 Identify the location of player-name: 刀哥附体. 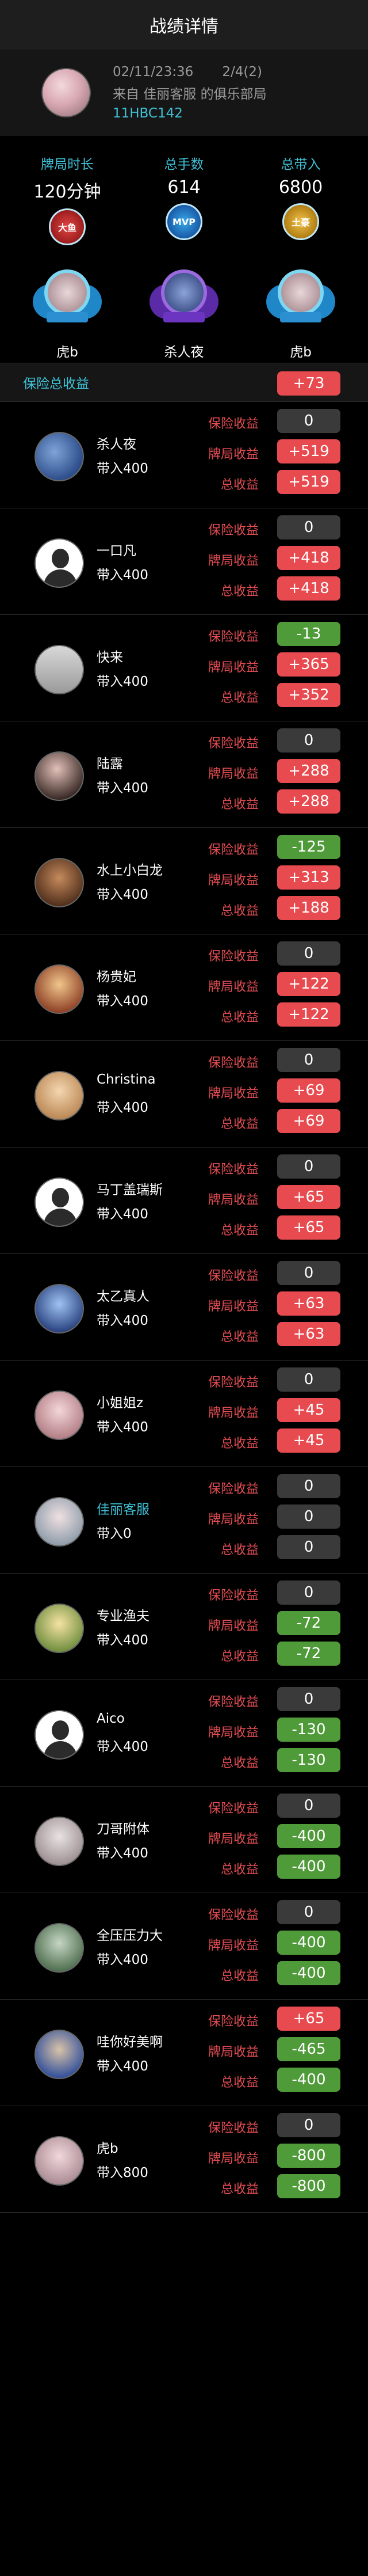
(123, 1829).